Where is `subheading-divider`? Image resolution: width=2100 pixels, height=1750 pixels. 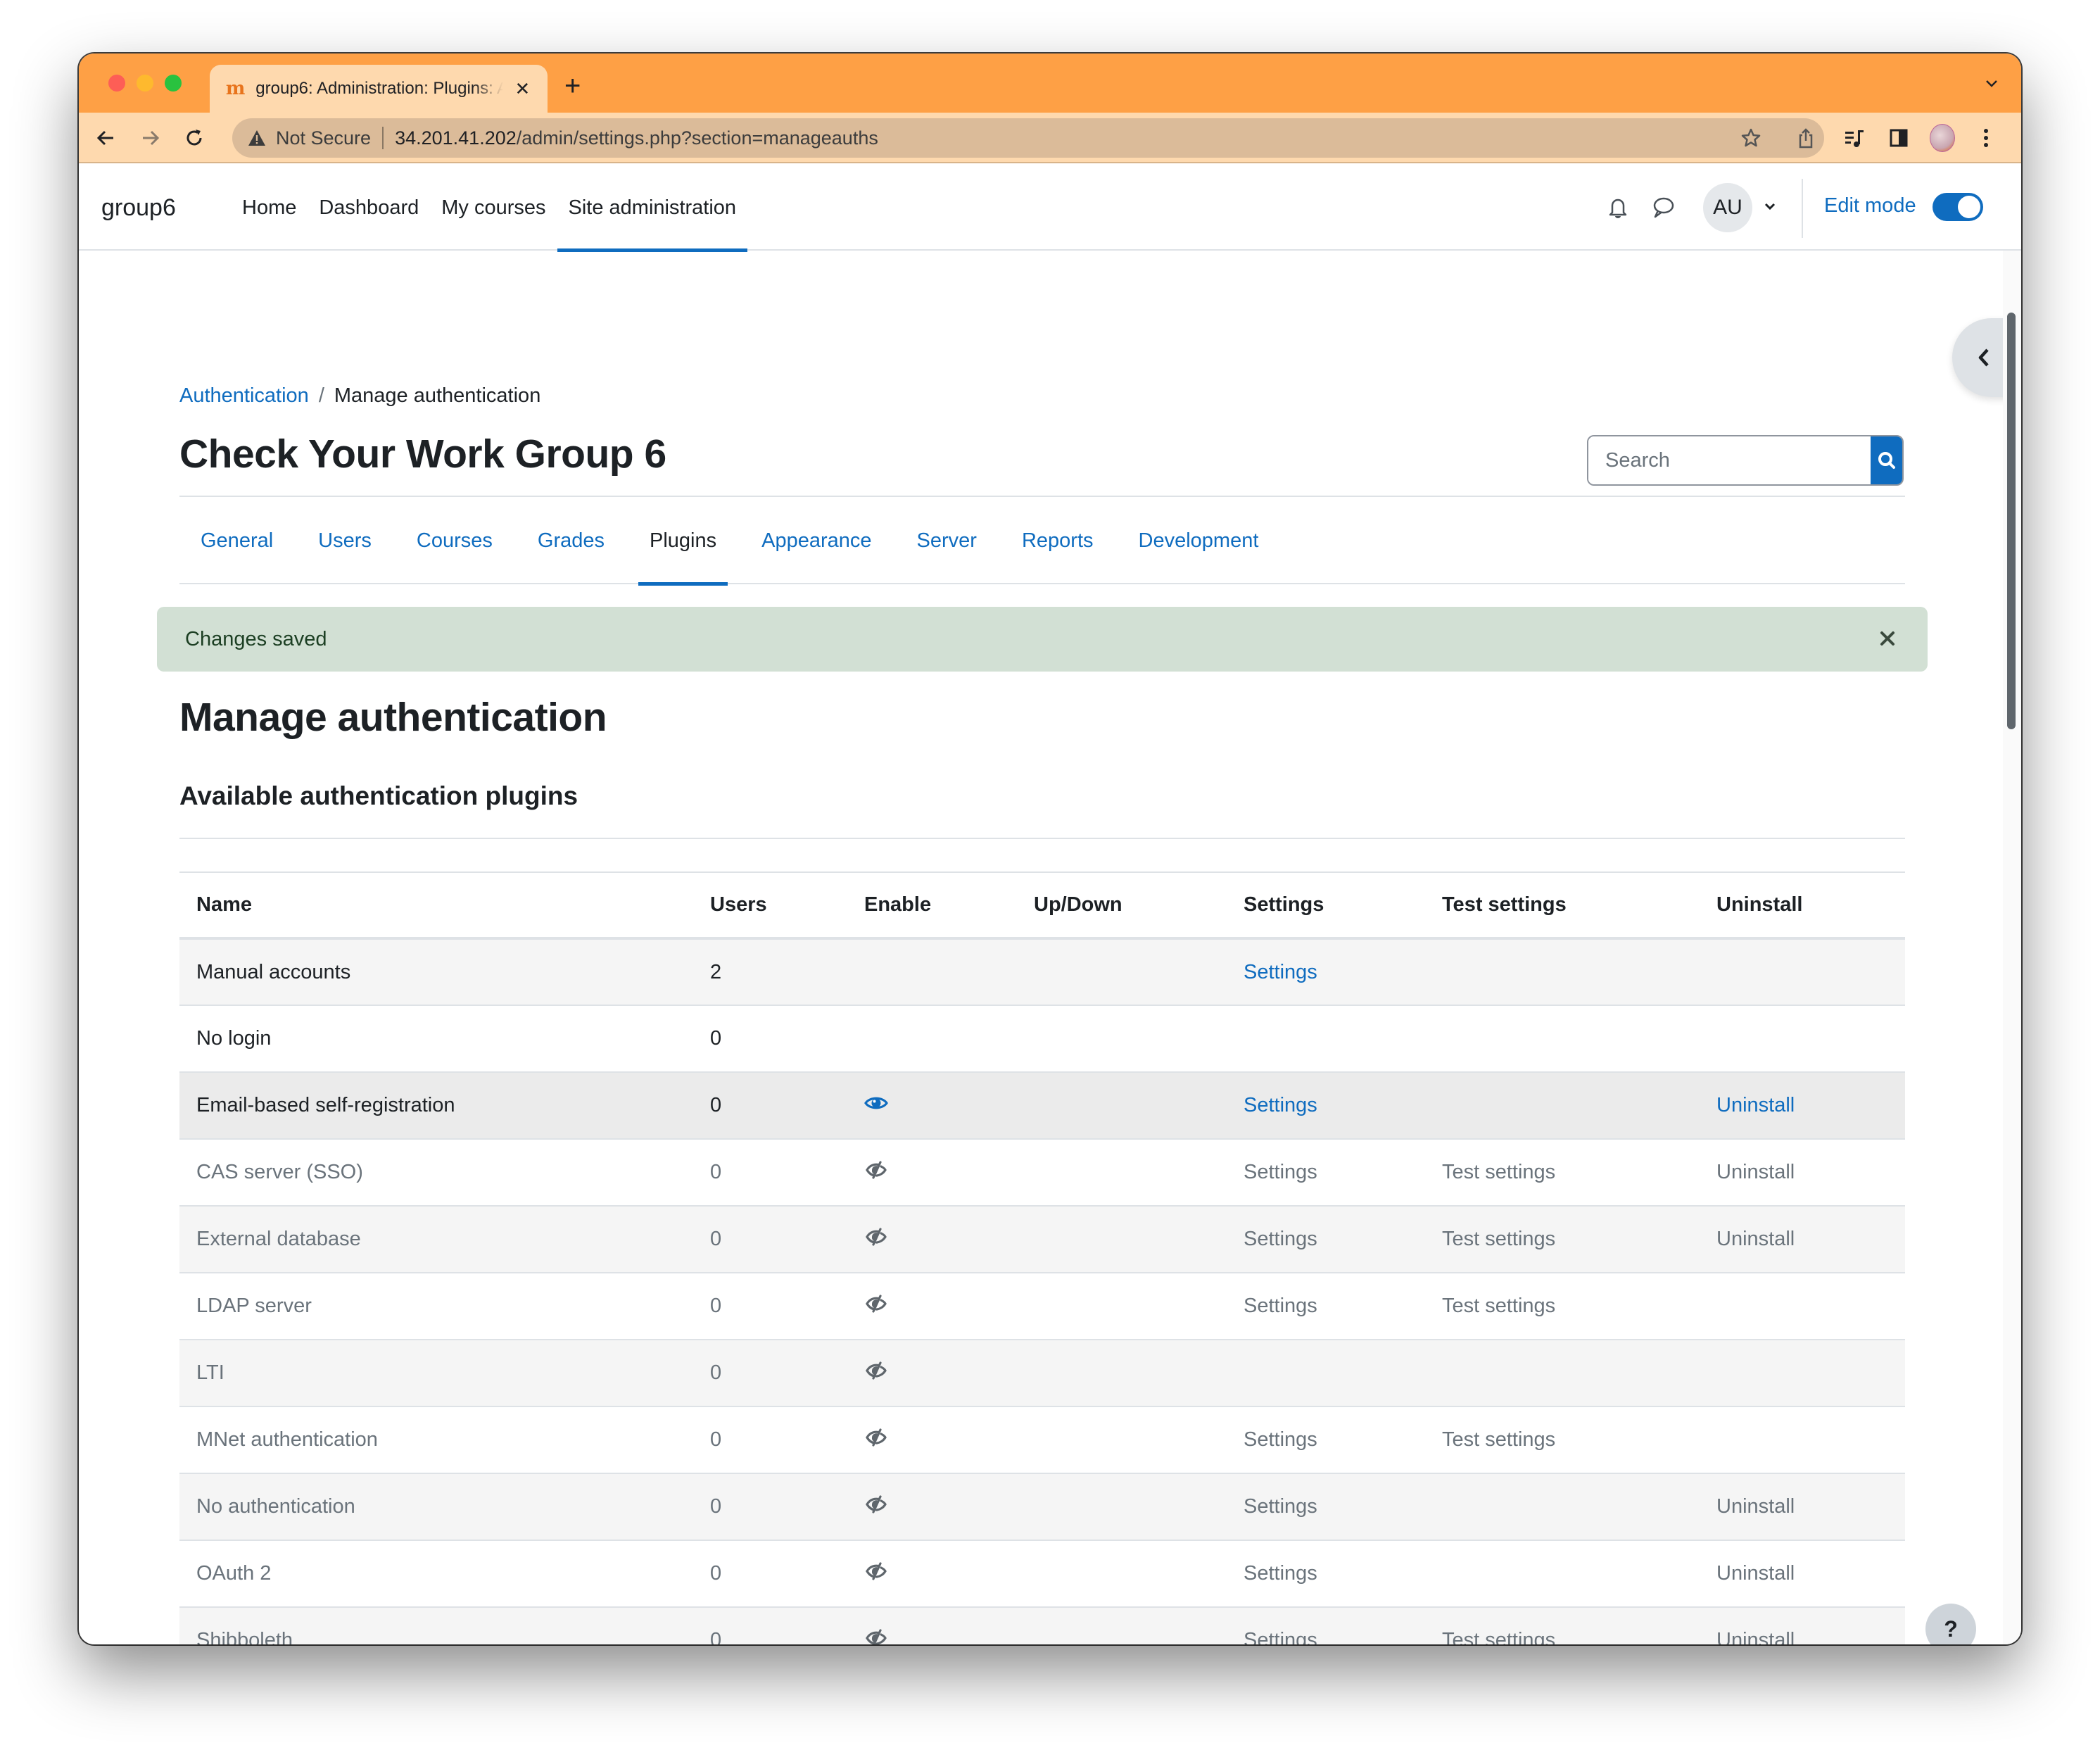 subheading-divider is located at coordinates (1042, 838).